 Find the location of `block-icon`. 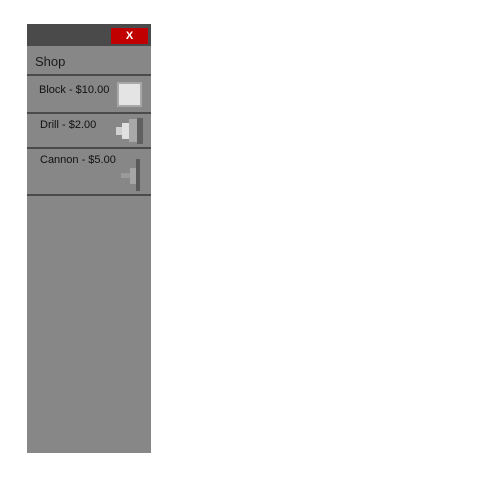

block-icon is located at coordinates (129, 94).